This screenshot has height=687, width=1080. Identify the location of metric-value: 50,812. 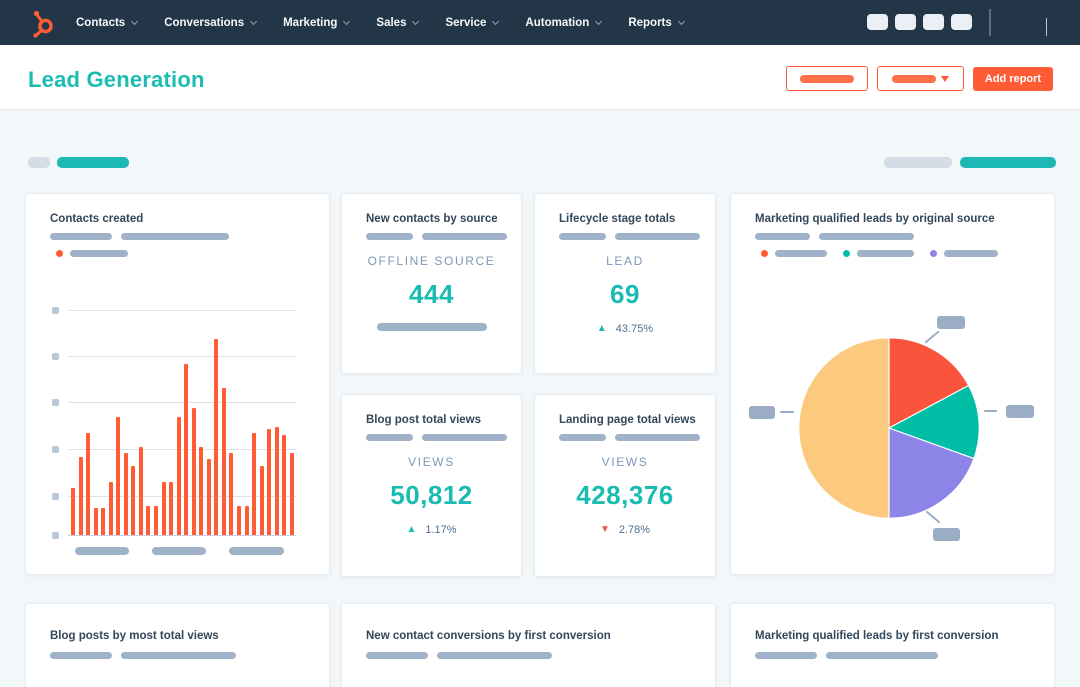
(431, 495).